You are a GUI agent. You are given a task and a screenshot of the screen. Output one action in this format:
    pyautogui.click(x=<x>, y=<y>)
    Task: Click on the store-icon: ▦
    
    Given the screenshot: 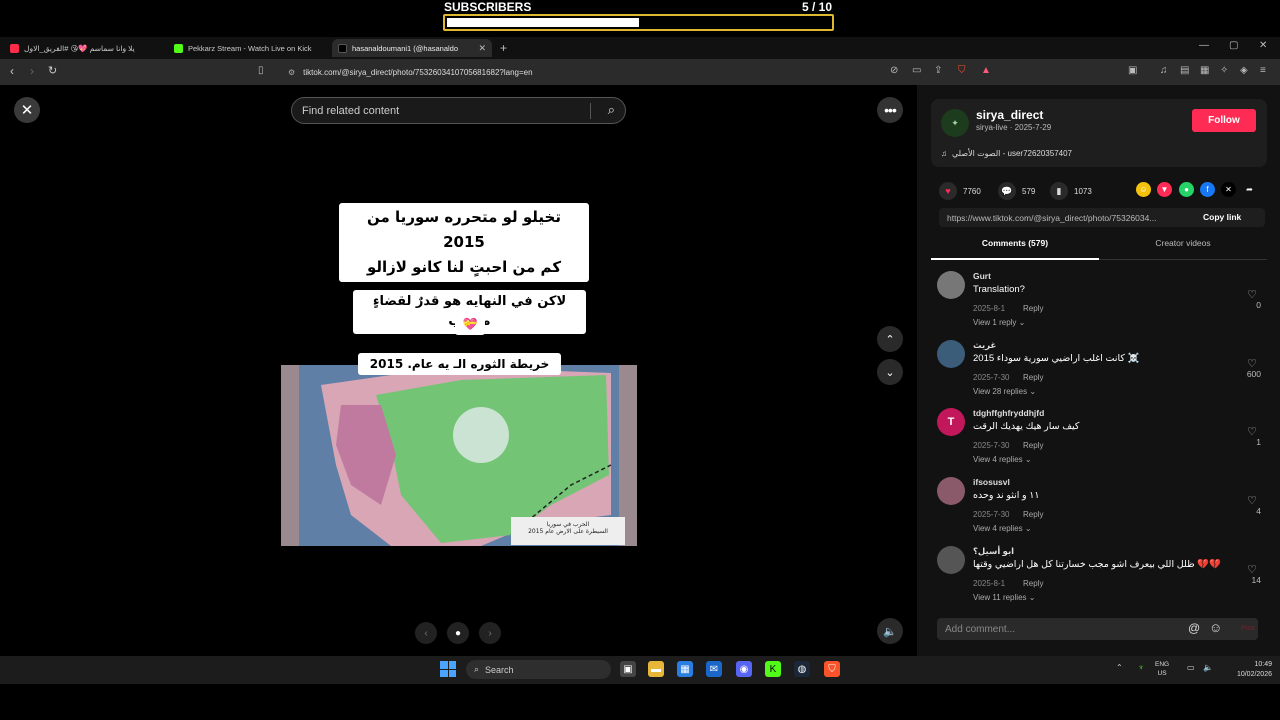 What is the action you would take?
    pyautogui.click(x=685, y=669)
    